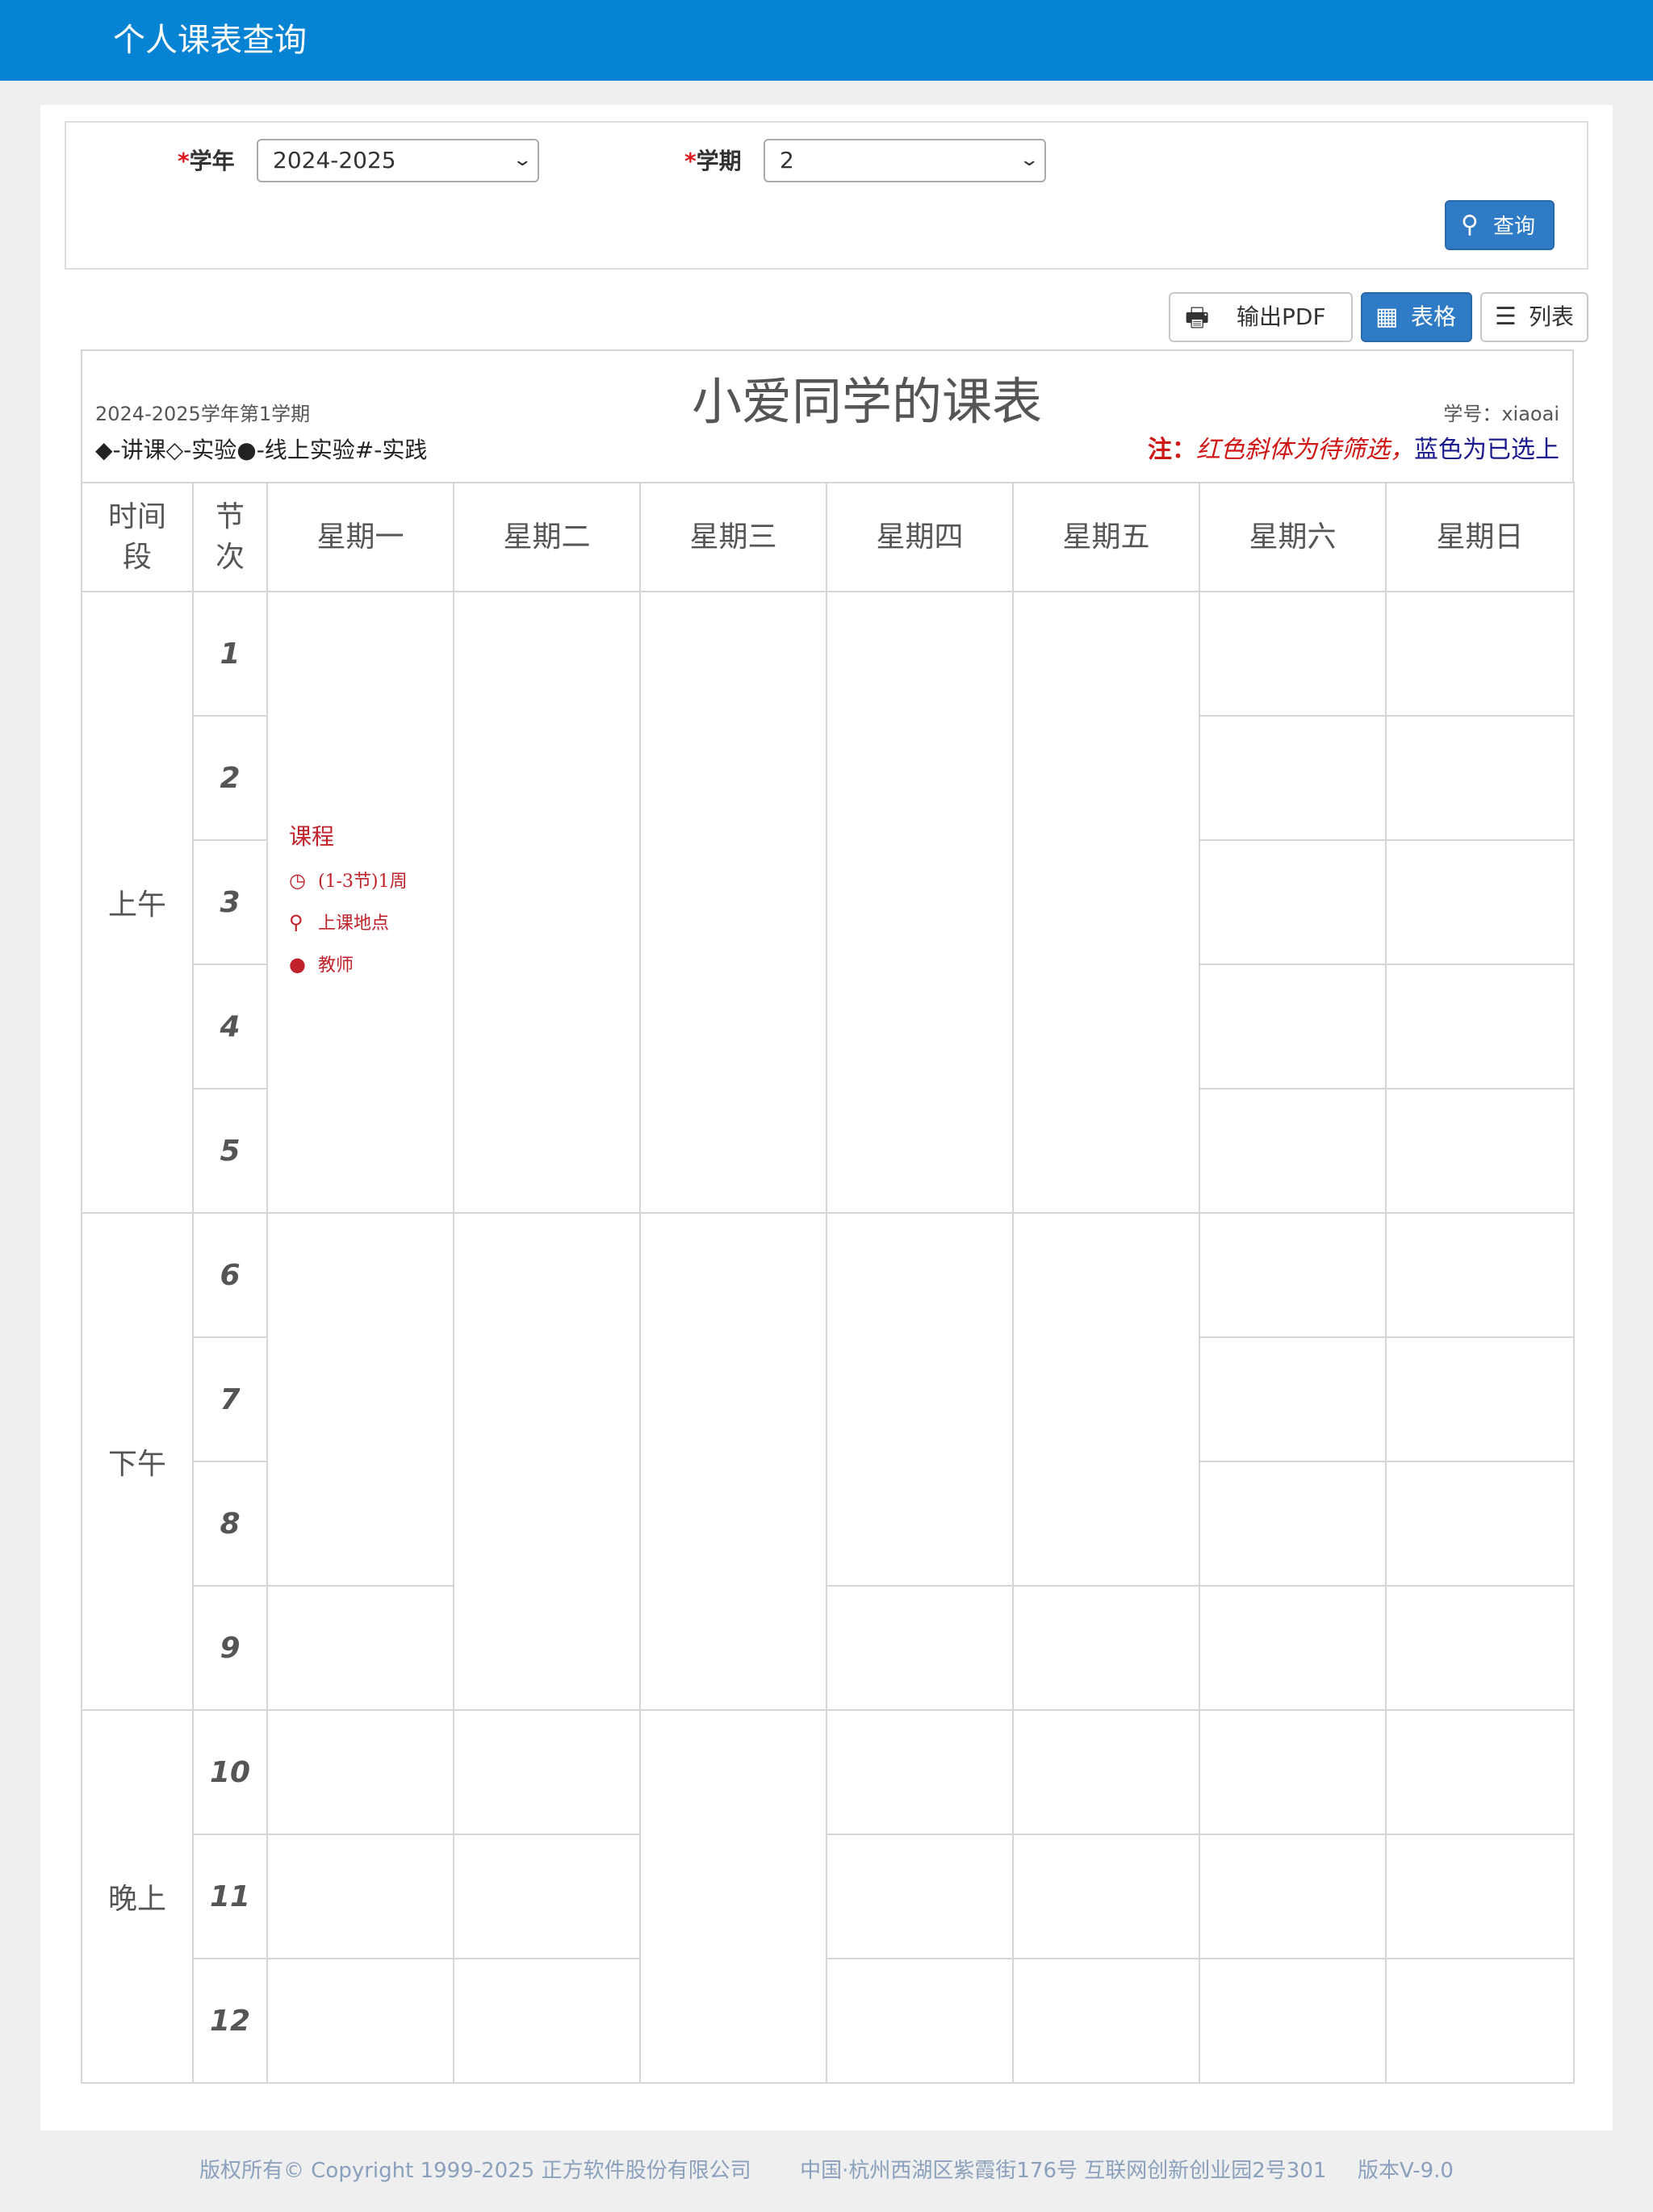 The image size is (1653, 2212). I want to click on term-label: *学期, so click(713, 161).